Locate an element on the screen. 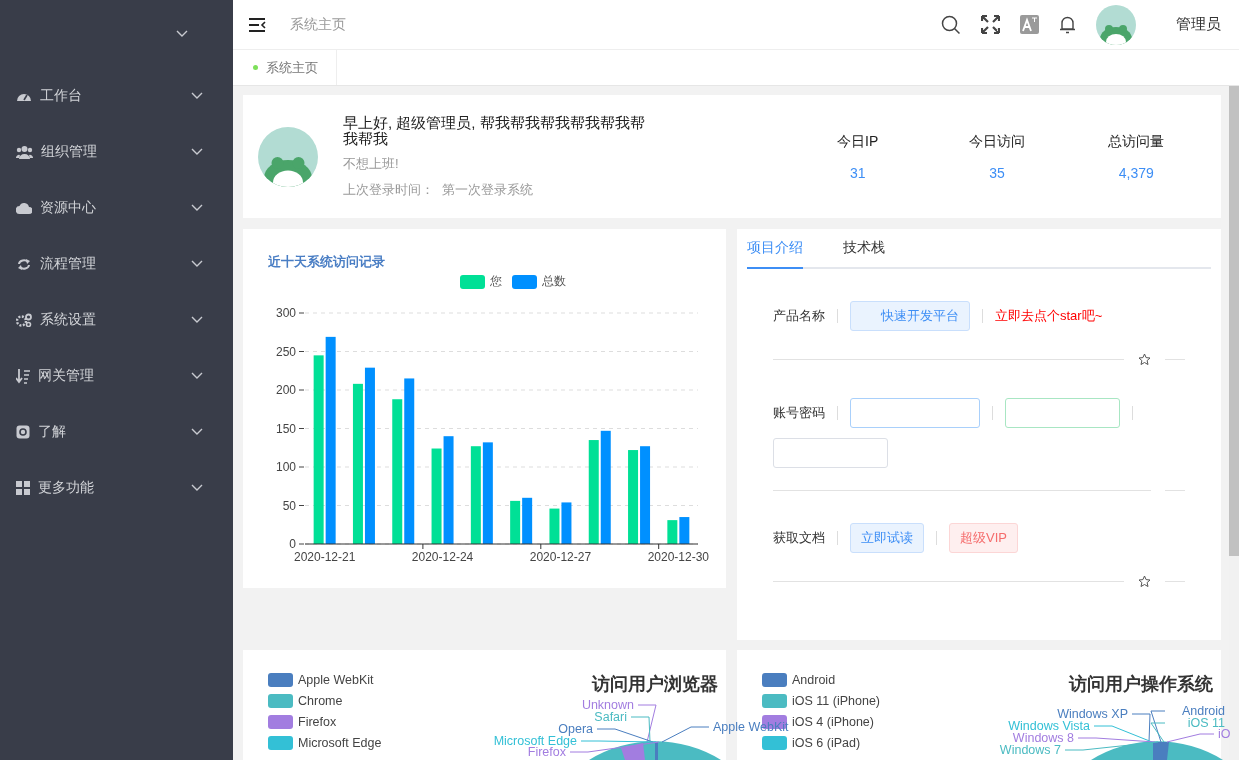  sidebar-item: 工作台 is located at coordinates (116, 96).